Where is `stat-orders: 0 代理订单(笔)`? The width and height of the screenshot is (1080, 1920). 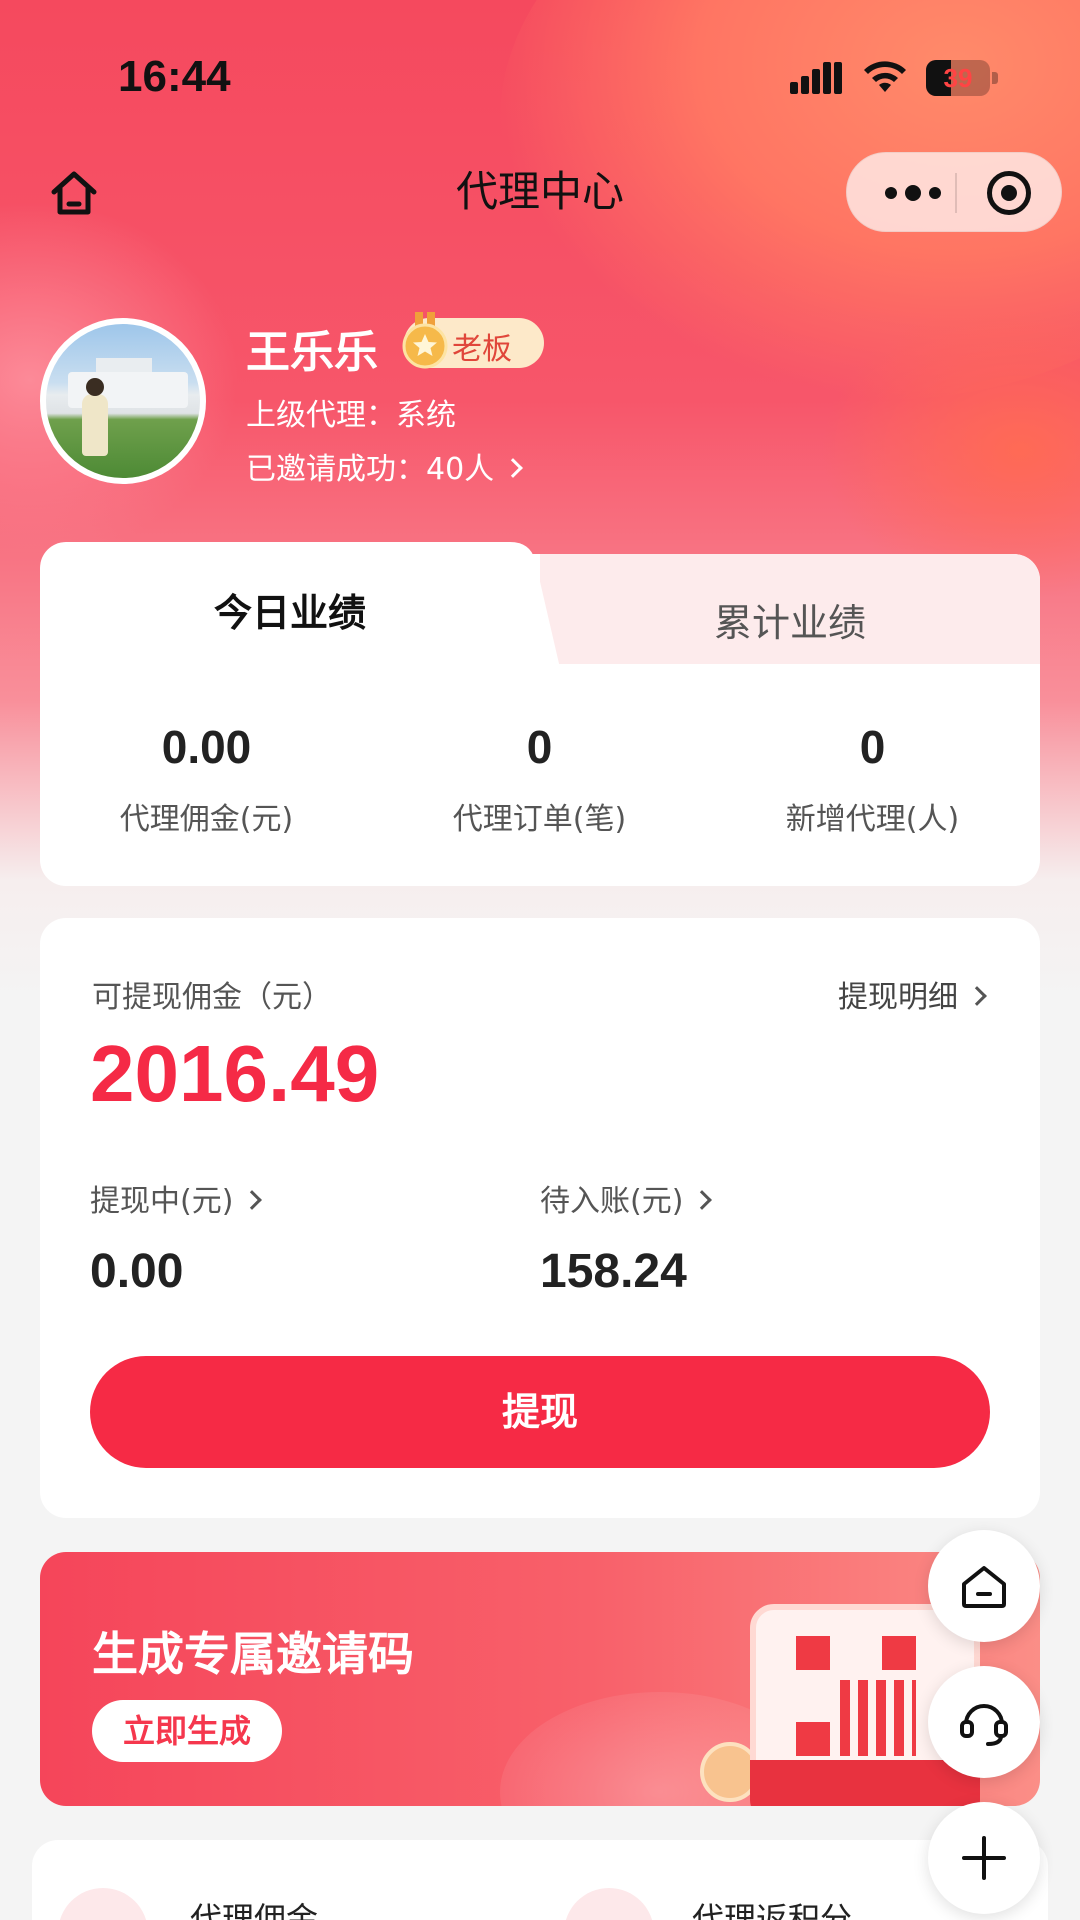
stat-orders: 0 代理订单(笔) is located at coordinates (539, 779).